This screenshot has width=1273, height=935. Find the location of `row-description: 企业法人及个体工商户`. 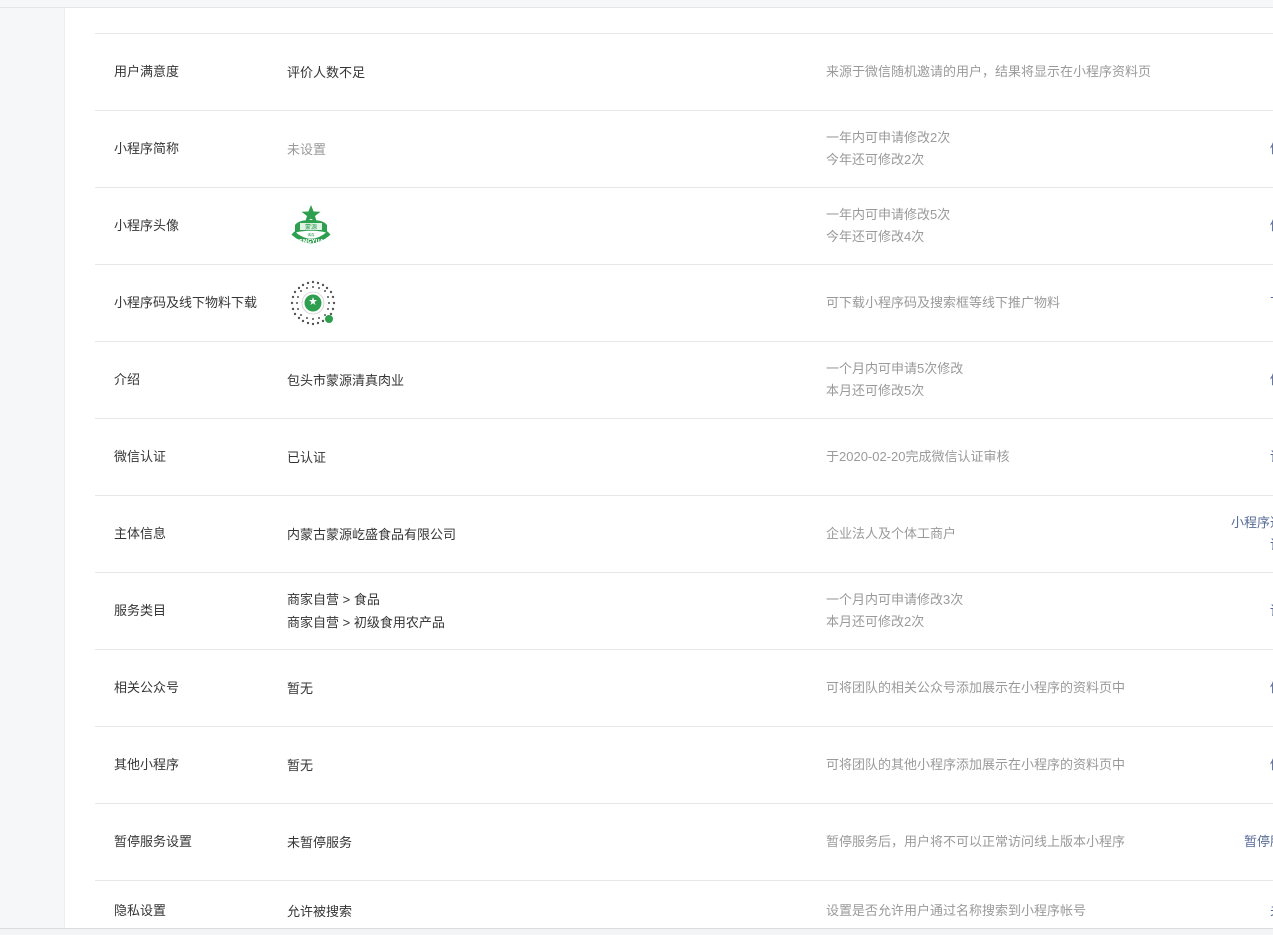

row-description: 企业法人及个体工商户 is located at coordinates (891, 533).